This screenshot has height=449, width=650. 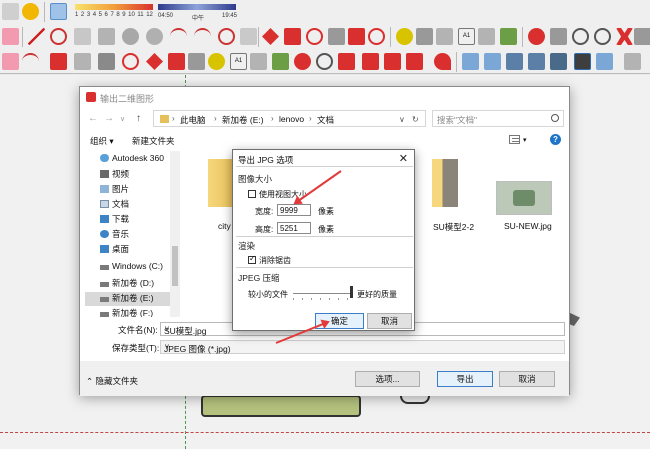 I want to click on forward-arrow-icon: →, so click(x=109, y=118).